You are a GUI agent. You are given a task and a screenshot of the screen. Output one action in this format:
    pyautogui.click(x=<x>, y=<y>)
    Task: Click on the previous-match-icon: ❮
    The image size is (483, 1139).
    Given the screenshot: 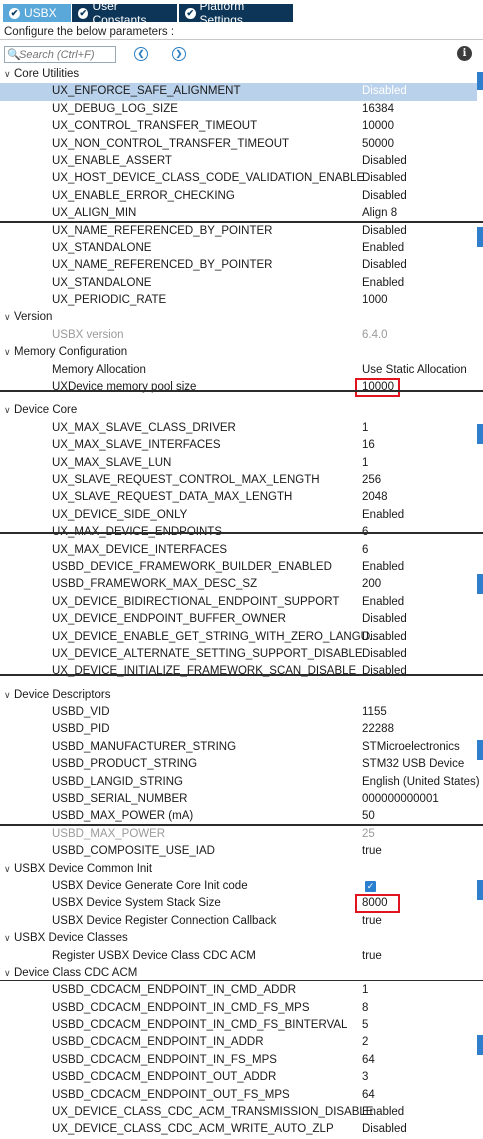 What is the action you would take?
    pyautogui.click(x=141, y=54)
    